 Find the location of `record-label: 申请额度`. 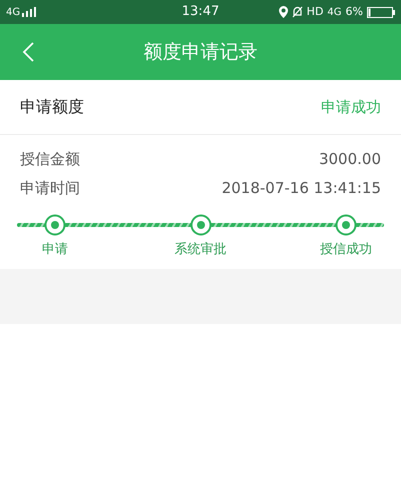

record-label: 申请额度 is located at coordinates (52, 107).